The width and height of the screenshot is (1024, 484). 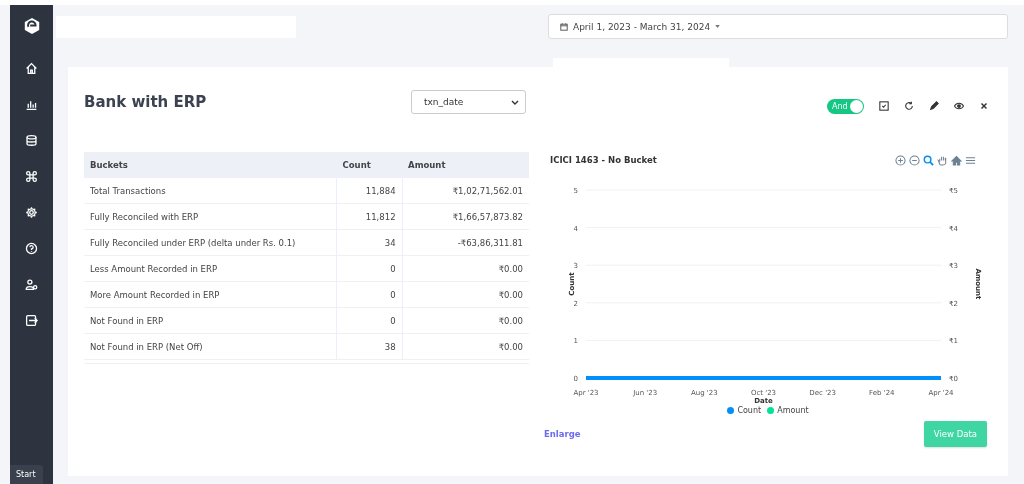 What do you see at coordinates (210, 242) in the screenshot?
I see `table-cell: Fully Reconciled under ERP (delta under Rs. 0.1)` at bounding box center [210, 242].